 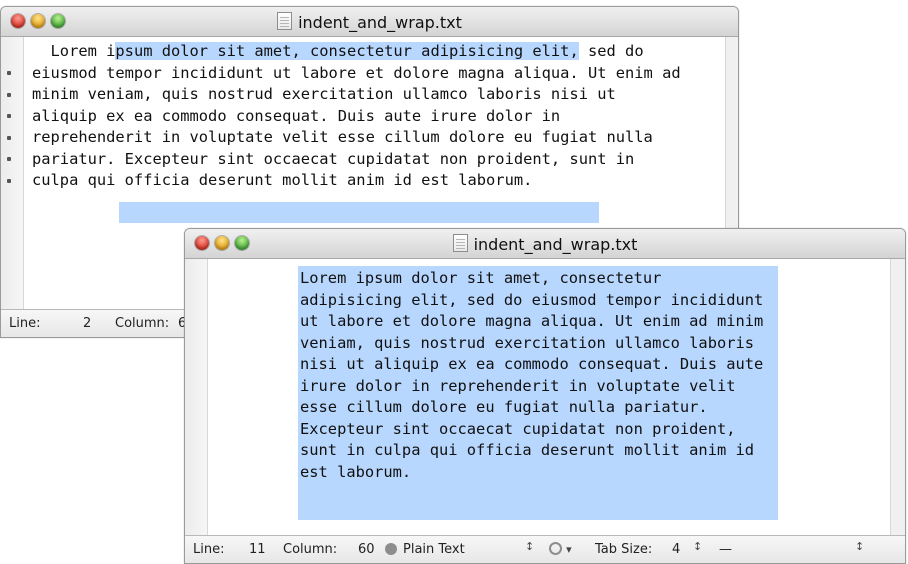 What do you see at coordinates (356, 471) in the screenshot?
I see `text-line: est laborum.` at bounding box center [356, 471].